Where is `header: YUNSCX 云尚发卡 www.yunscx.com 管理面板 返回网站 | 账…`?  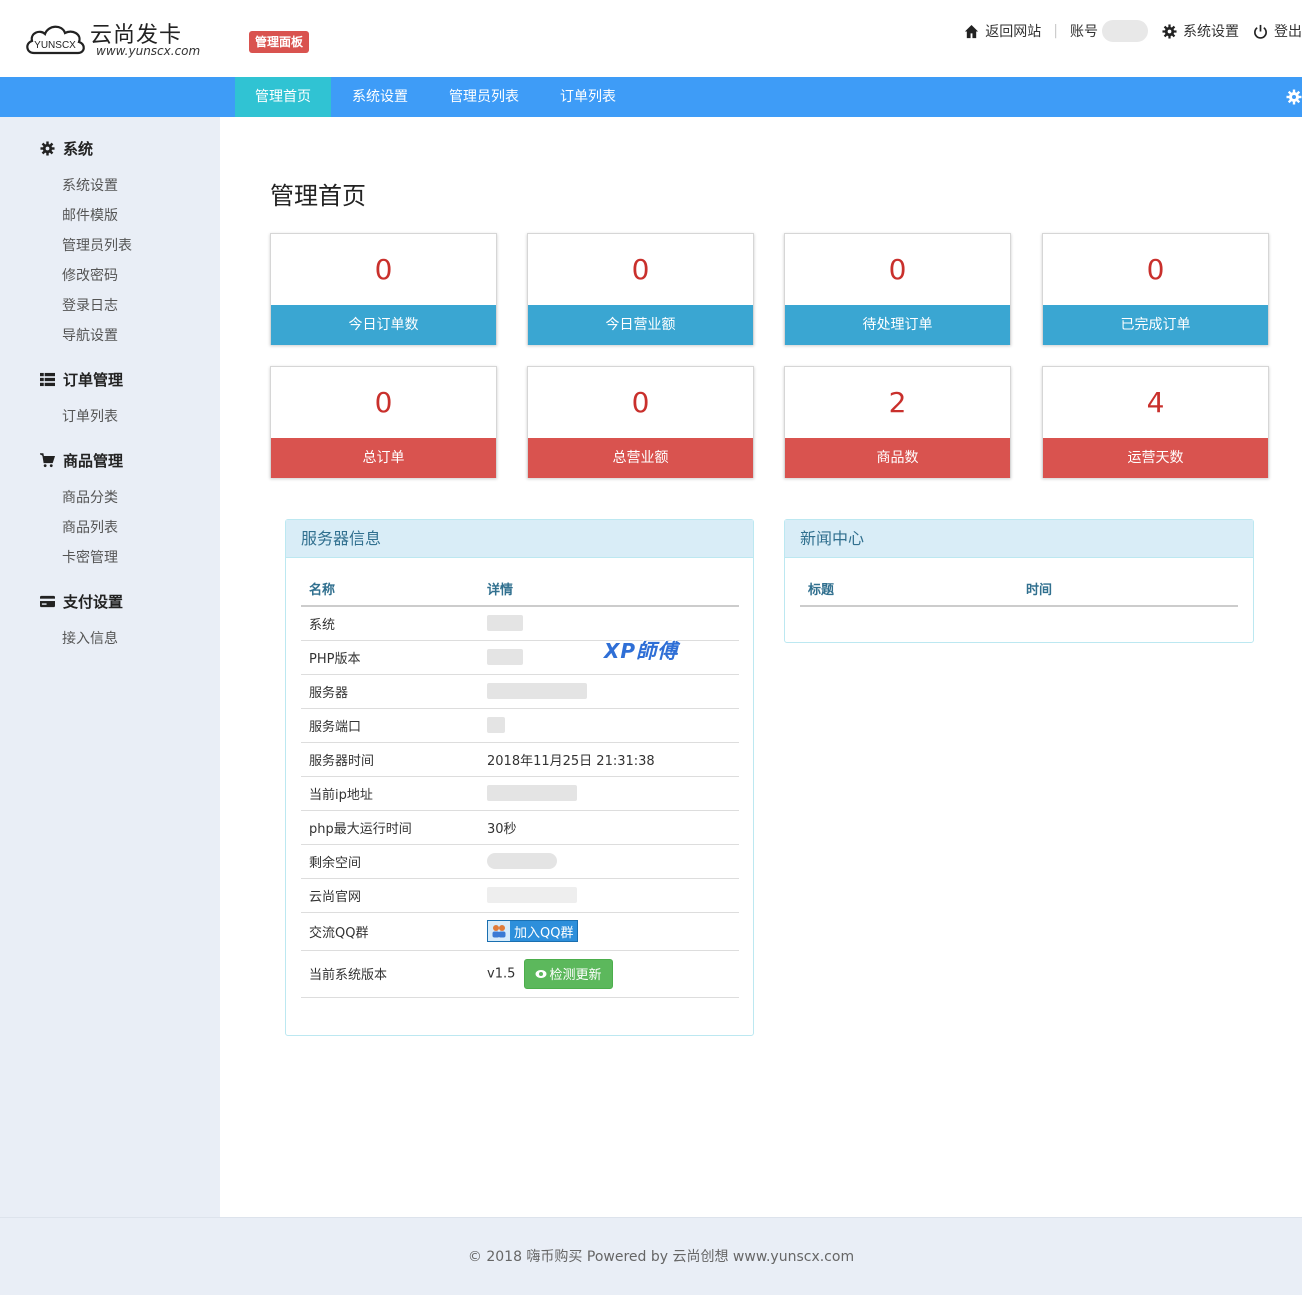 header: YUNSCX 云尚发卡 www.yunscx.com 管理面板 返回网站 | 账… is located at coordinates (651, 38).